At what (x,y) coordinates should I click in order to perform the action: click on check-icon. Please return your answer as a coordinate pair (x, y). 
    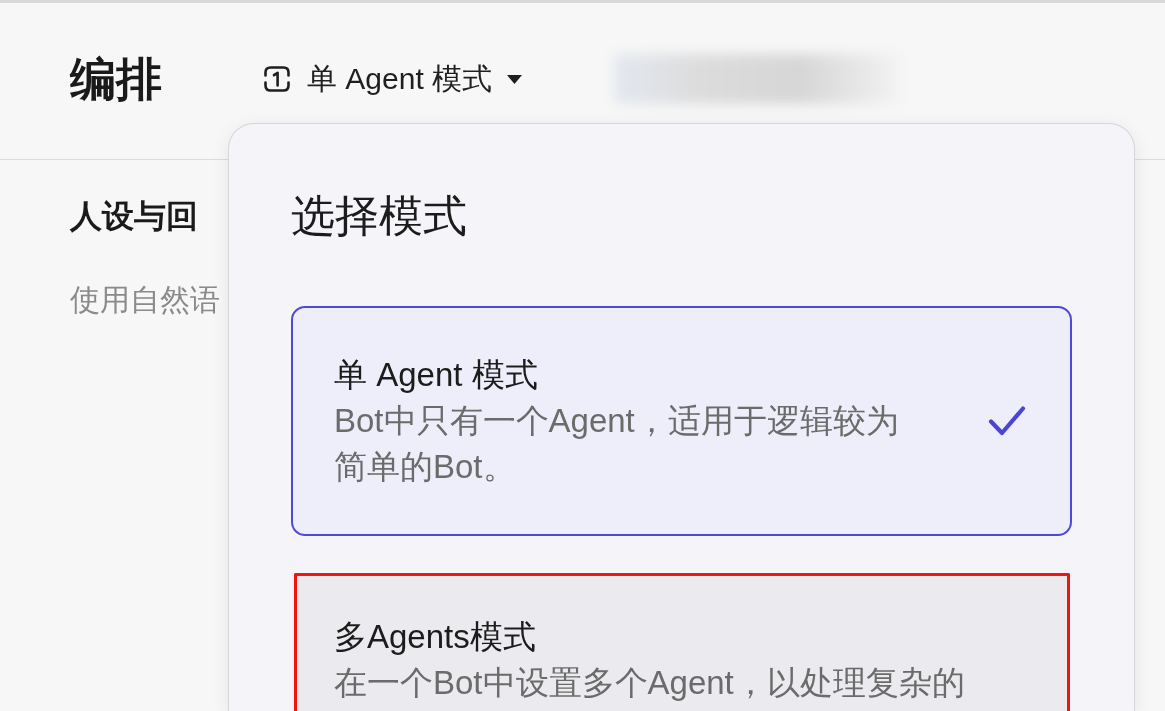
    Looking at the image, I should click on (1007, 421).